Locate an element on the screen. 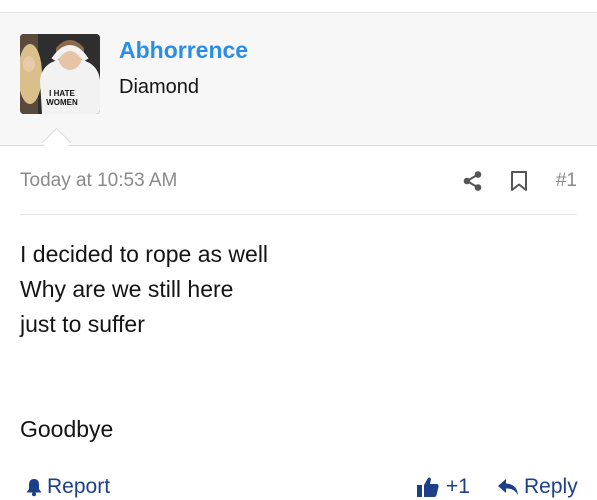 The width and height of the screenshot is (597, 500). reply-arrow-icon is located at coordinates (508, 487).